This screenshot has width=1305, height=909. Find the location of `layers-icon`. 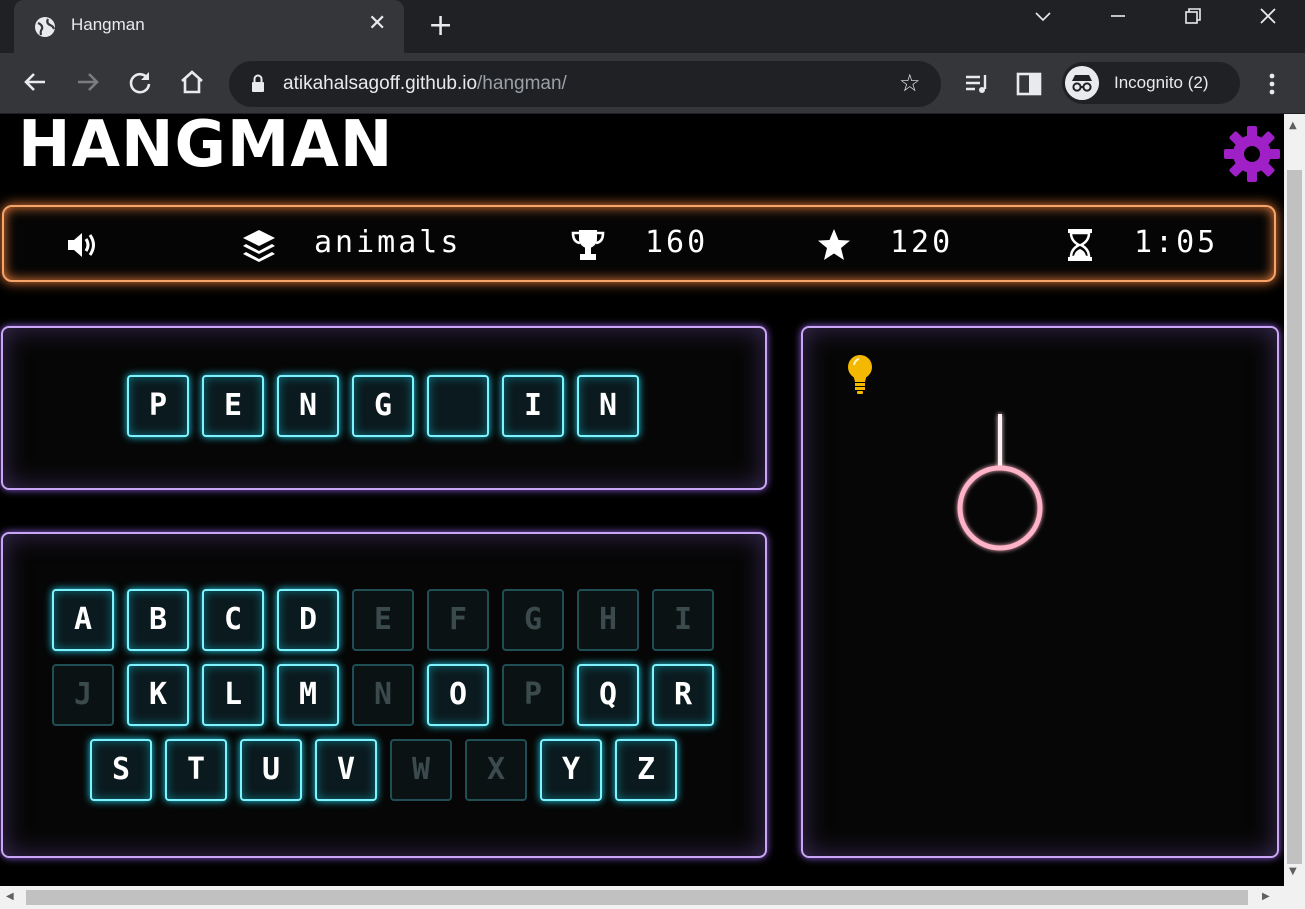

layers-icon is located at coordinates (259, 246).